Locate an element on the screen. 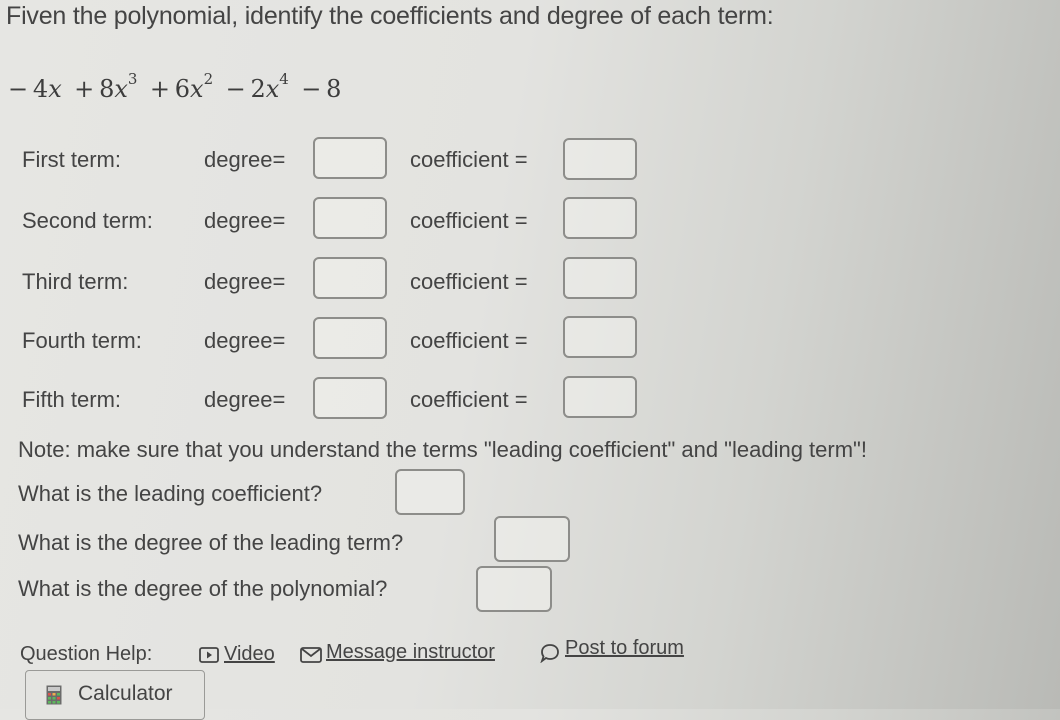 The height and width of the screenshot is (720, 1060). question-leading-coefficient: What is the leading coefficient? is located at coordinates (170, 493).